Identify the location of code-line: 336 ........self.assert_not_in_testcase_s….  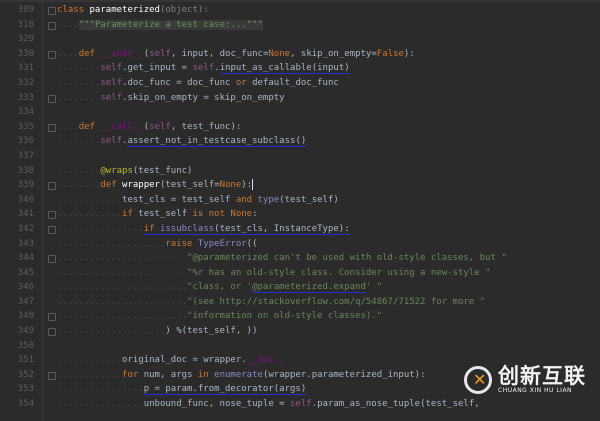
(300, 141).